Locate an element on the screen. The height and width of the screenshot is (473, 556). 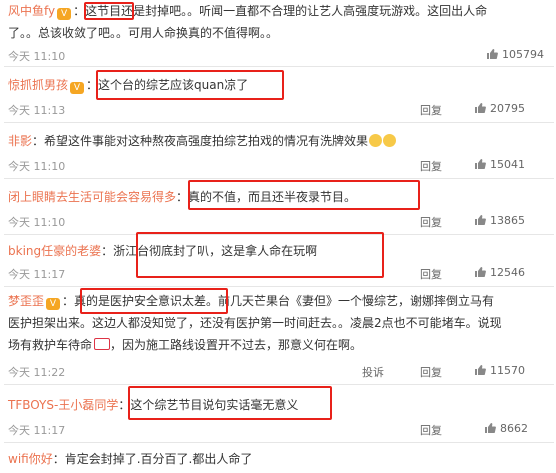
like-button: 12546 is located at coordinates (499, 272).